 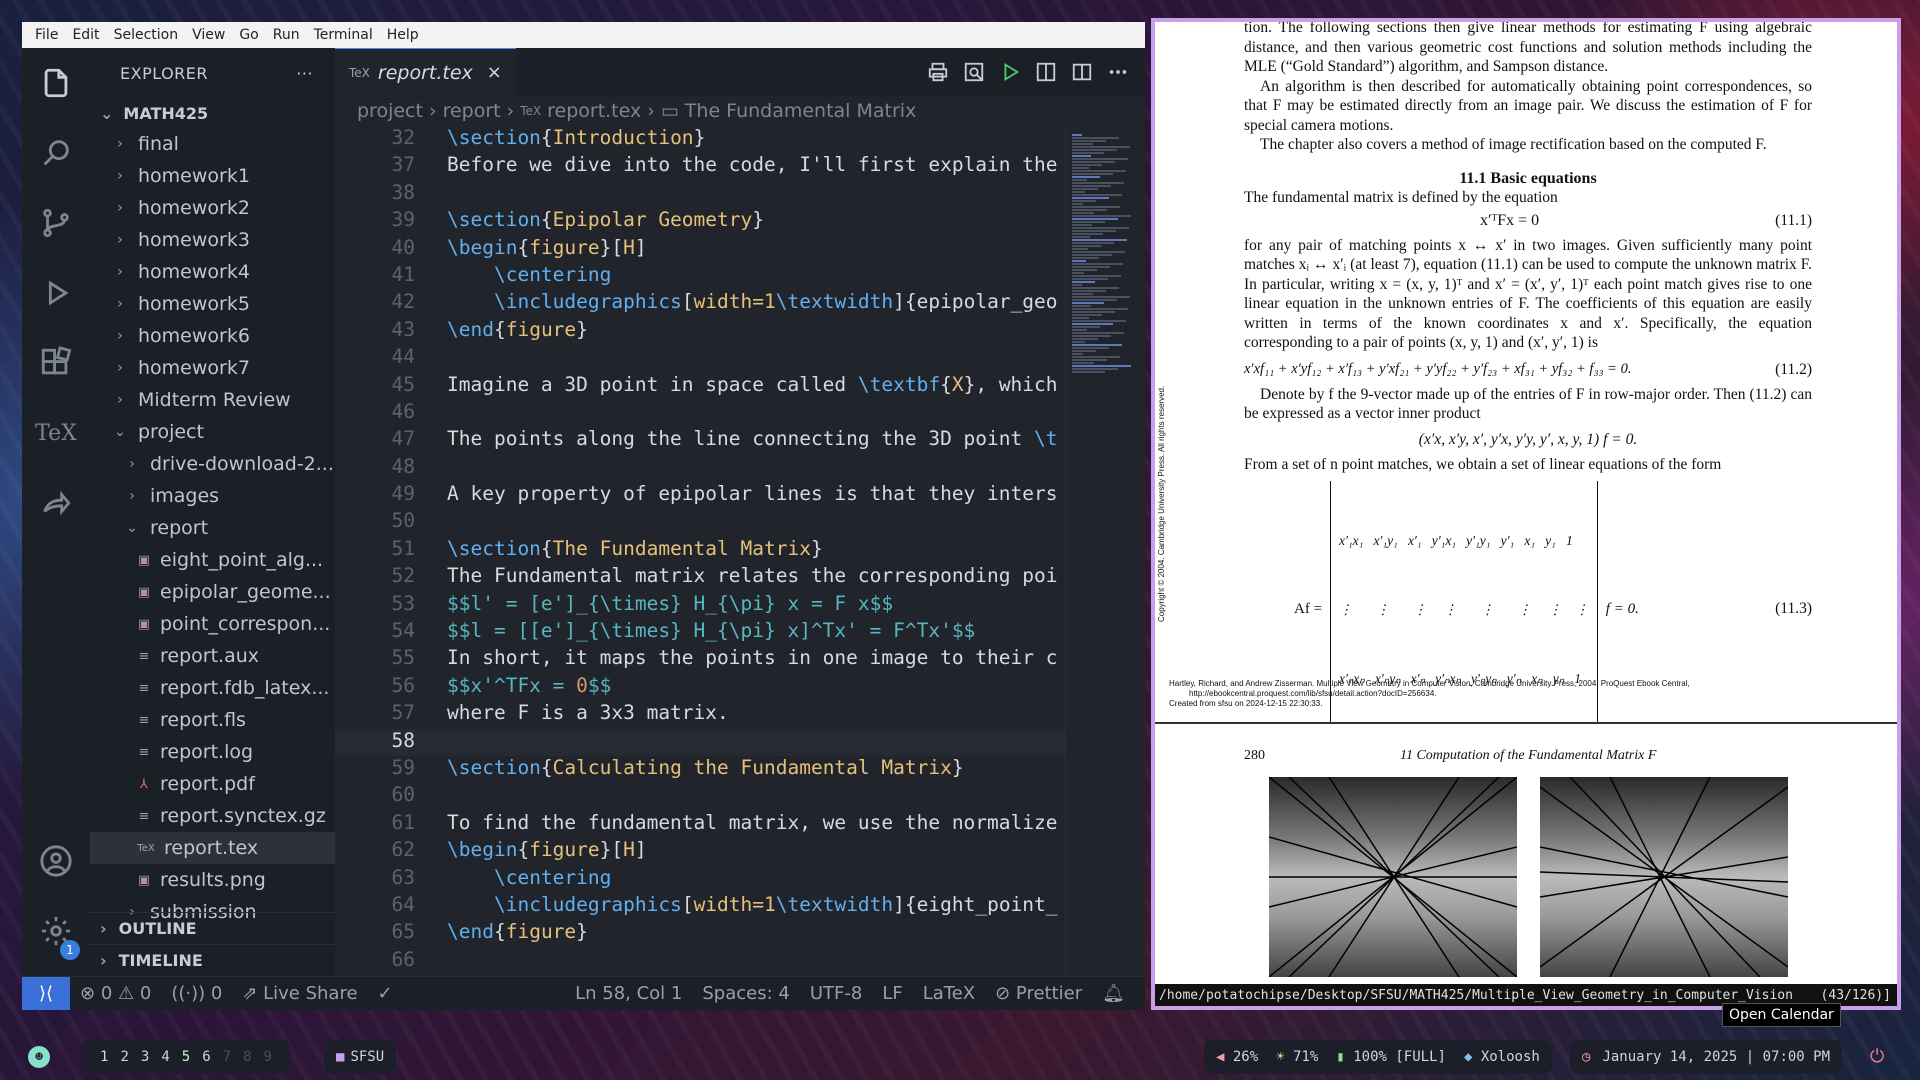 What do you see at coordinates (46, 993) in the screenshot?
I see `remote-icon: ⟩⟨` at bounding box center [46, 993].